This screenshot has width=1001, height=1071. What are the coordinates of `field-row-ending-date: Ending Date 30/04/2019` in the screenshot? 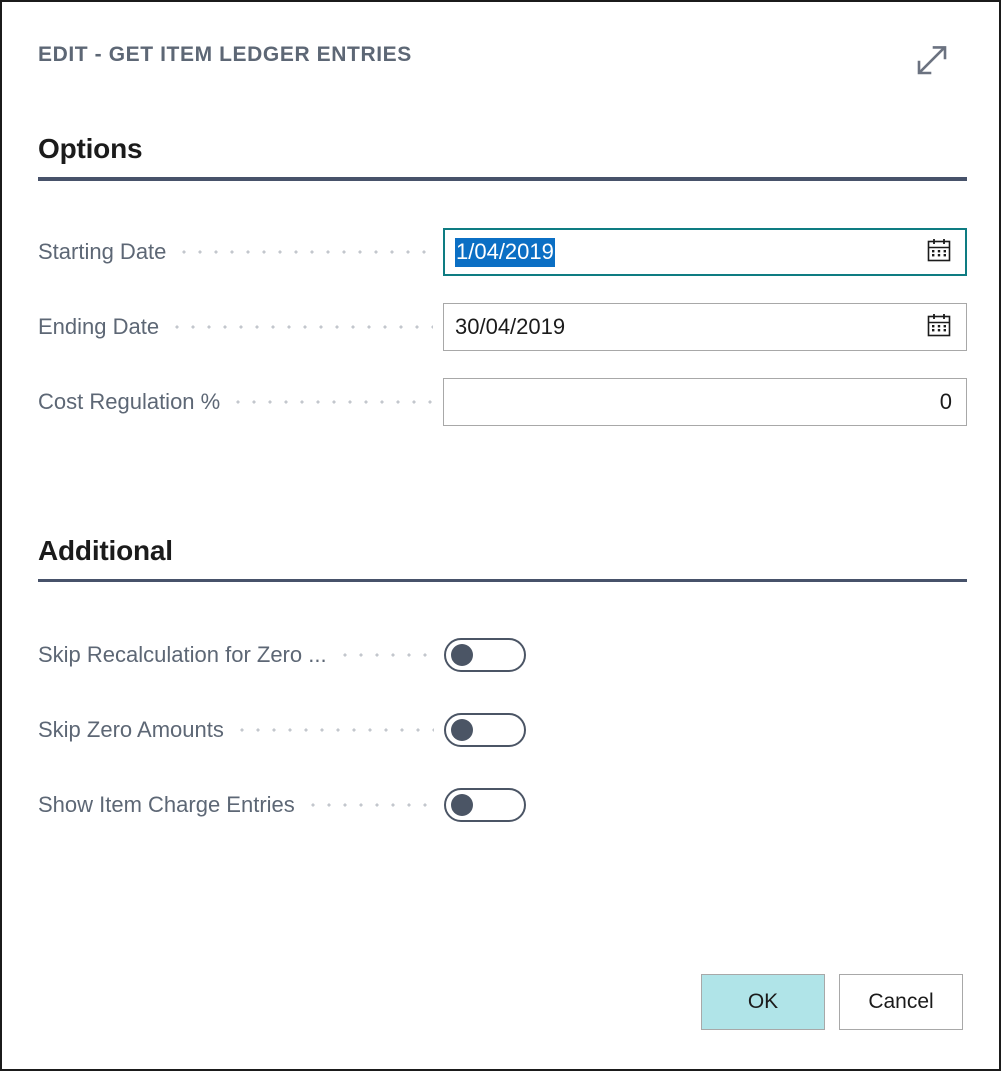 It's located at (502, 327).